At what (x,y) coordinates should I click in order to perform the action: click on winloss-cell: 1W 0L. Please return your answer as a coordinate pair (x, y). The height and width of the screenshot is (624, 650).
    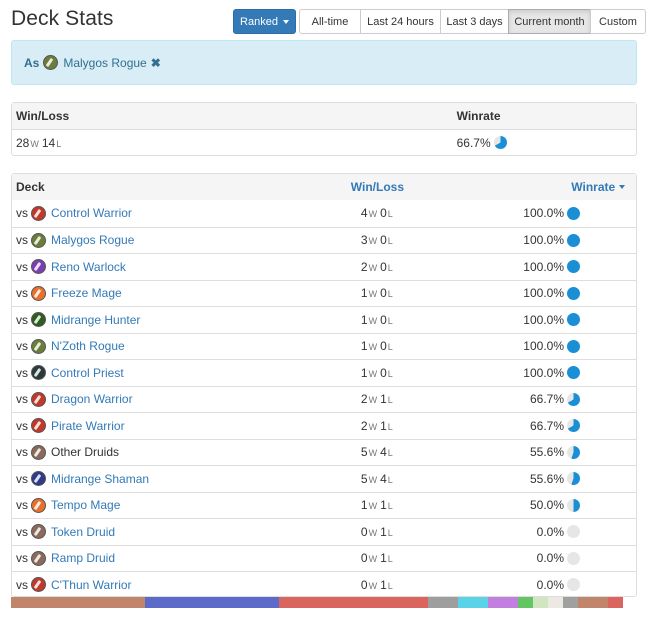
    Looking at the image, I should click on (386, 373).